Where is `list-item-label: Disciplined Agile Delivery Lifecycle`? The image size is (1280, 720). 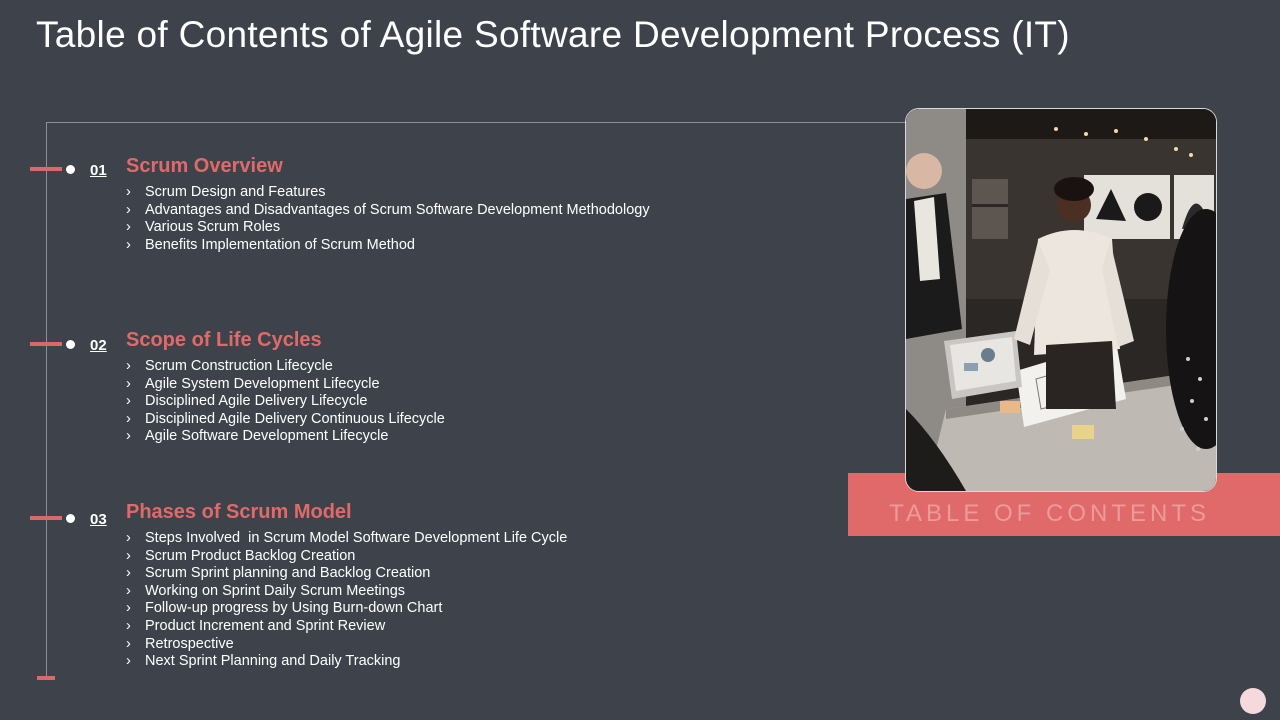
list-item-label: Disciplined Agile Delivery Lifecycle is located at coordinates (256, 401).